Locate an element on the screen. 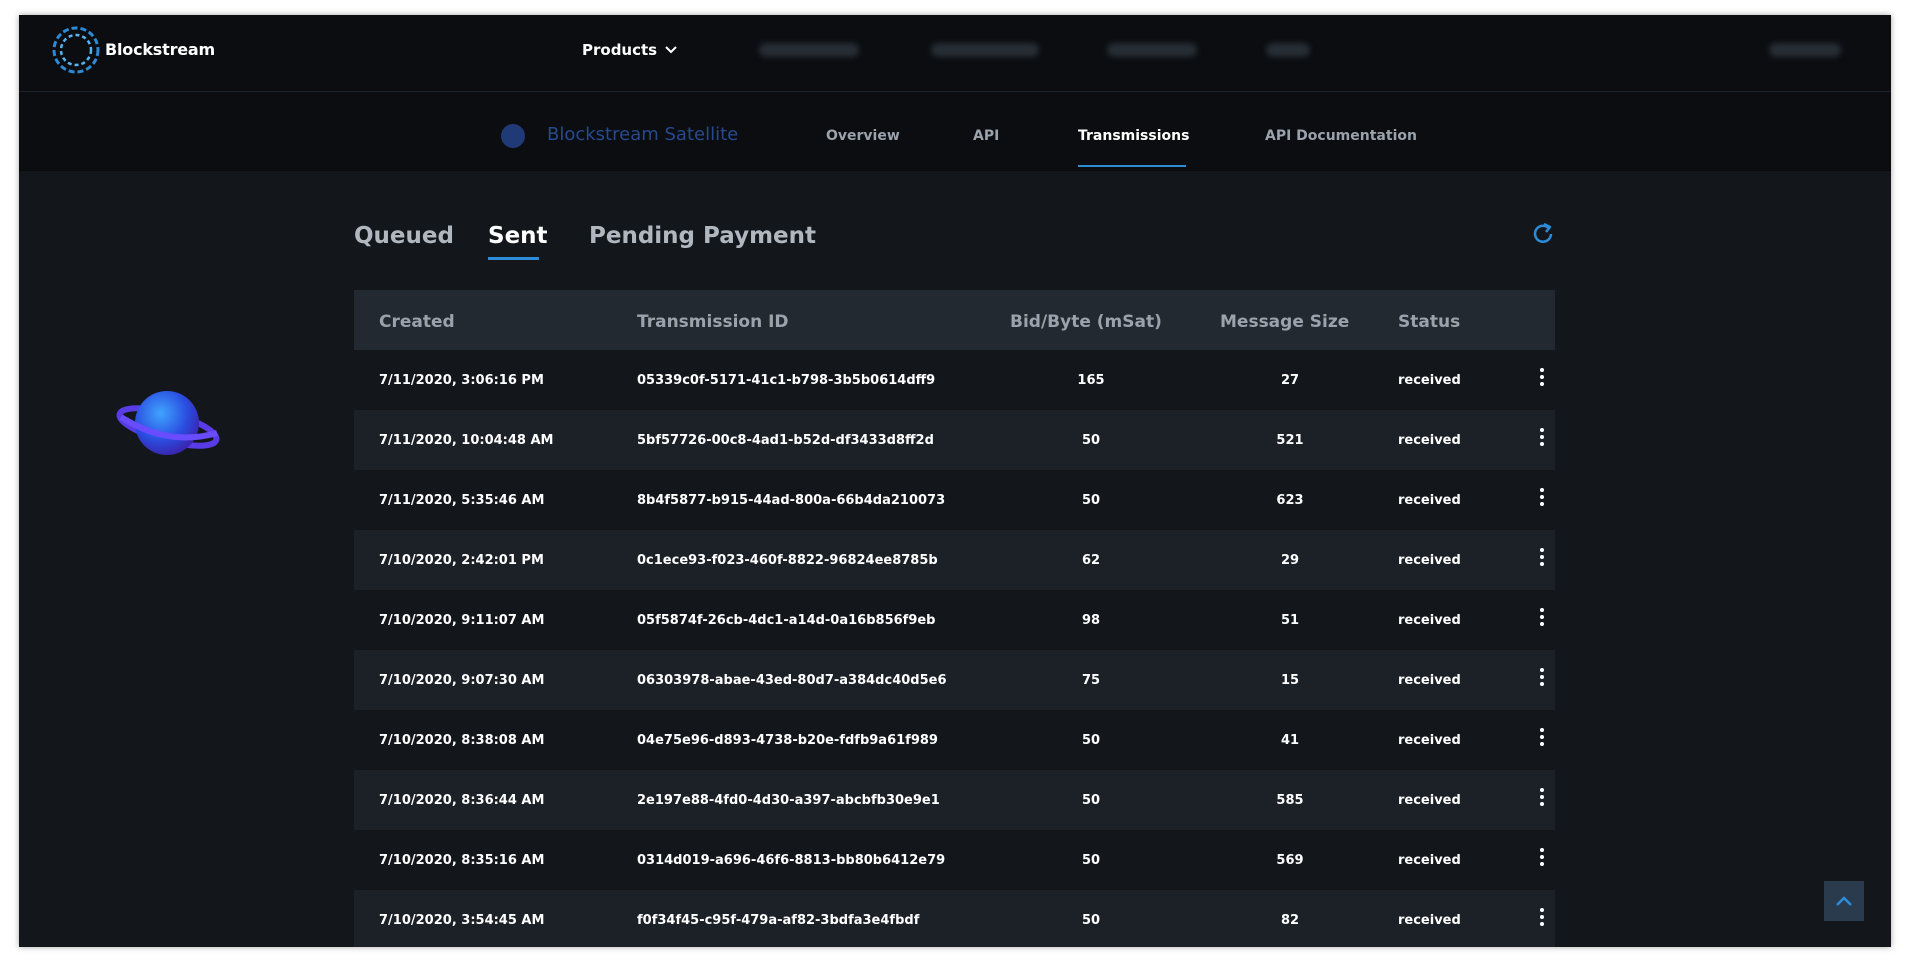 The width and height of the screenshot is (1910, 960). header-created: Created is located at coordinates (417, 322).